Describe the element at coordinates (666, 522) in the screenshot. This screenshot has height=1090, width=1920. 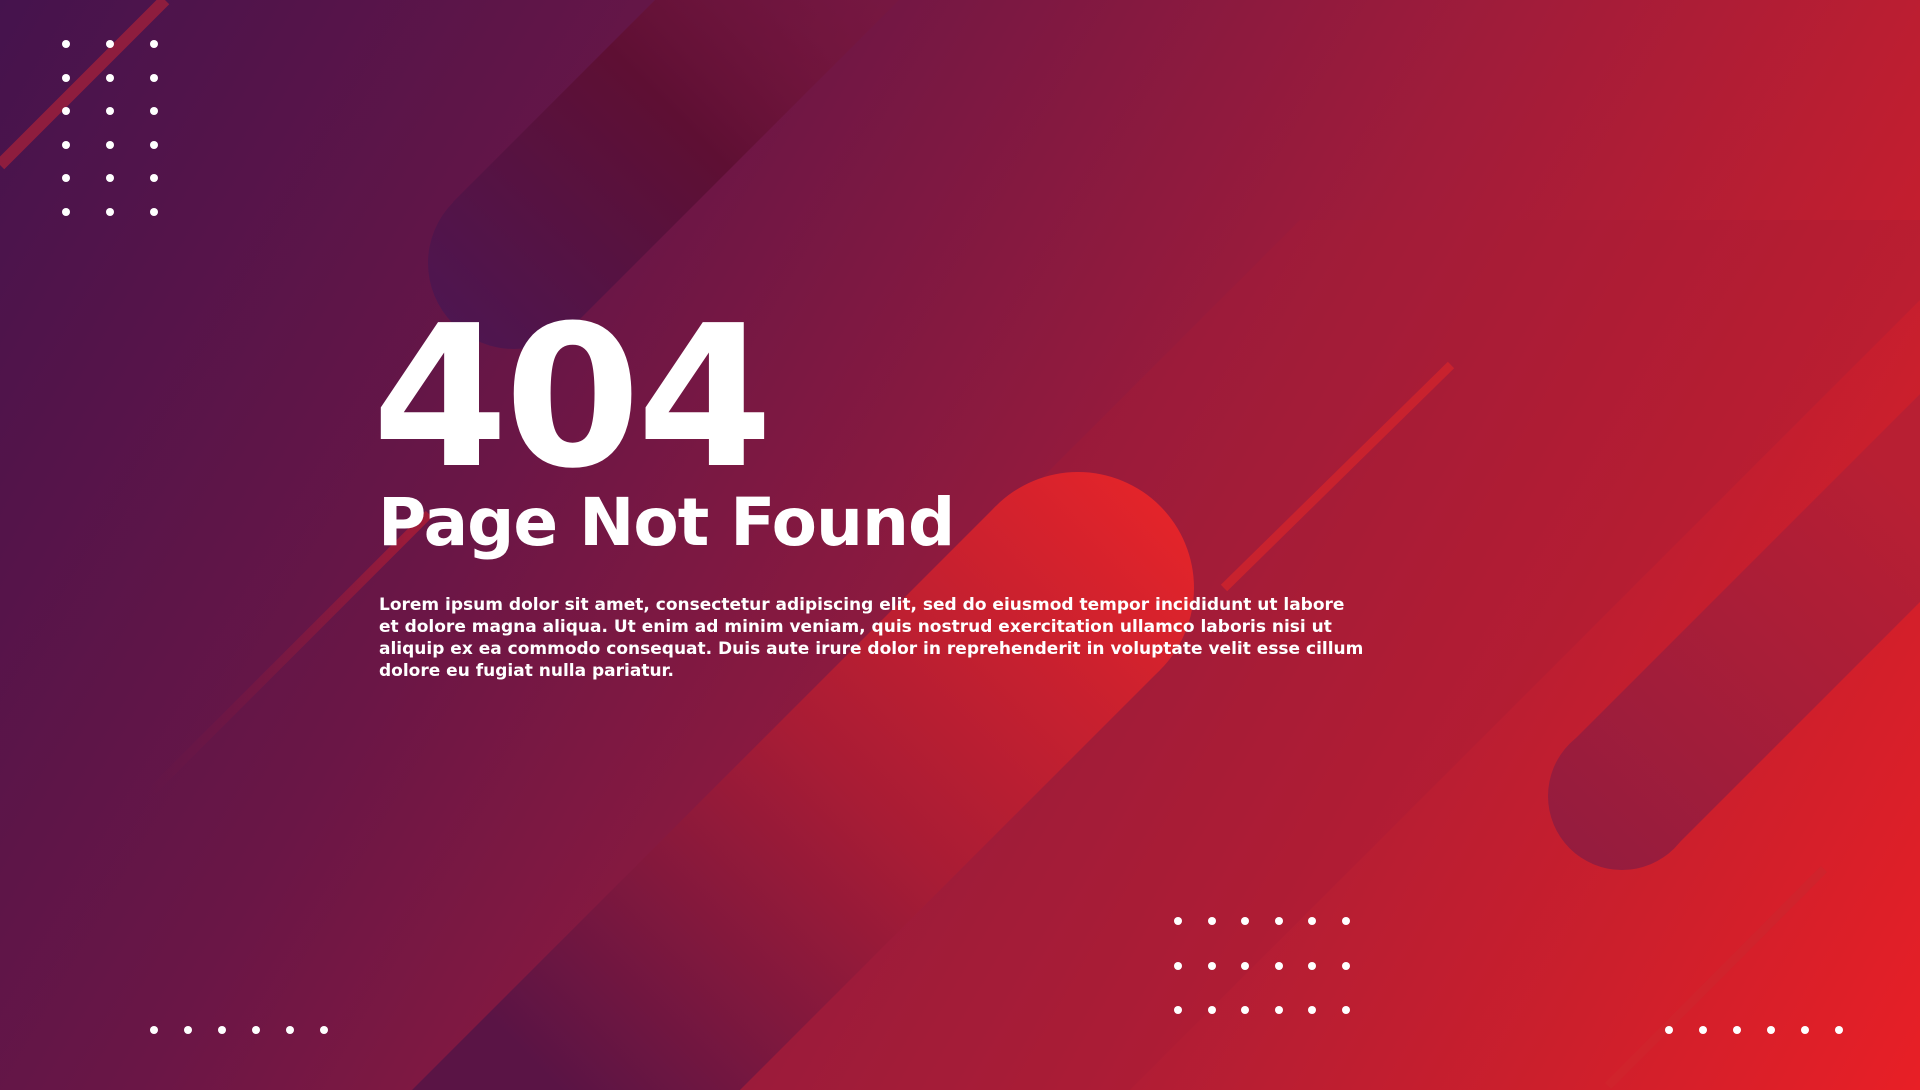
I see `page-title: Page Not Found` at that location.